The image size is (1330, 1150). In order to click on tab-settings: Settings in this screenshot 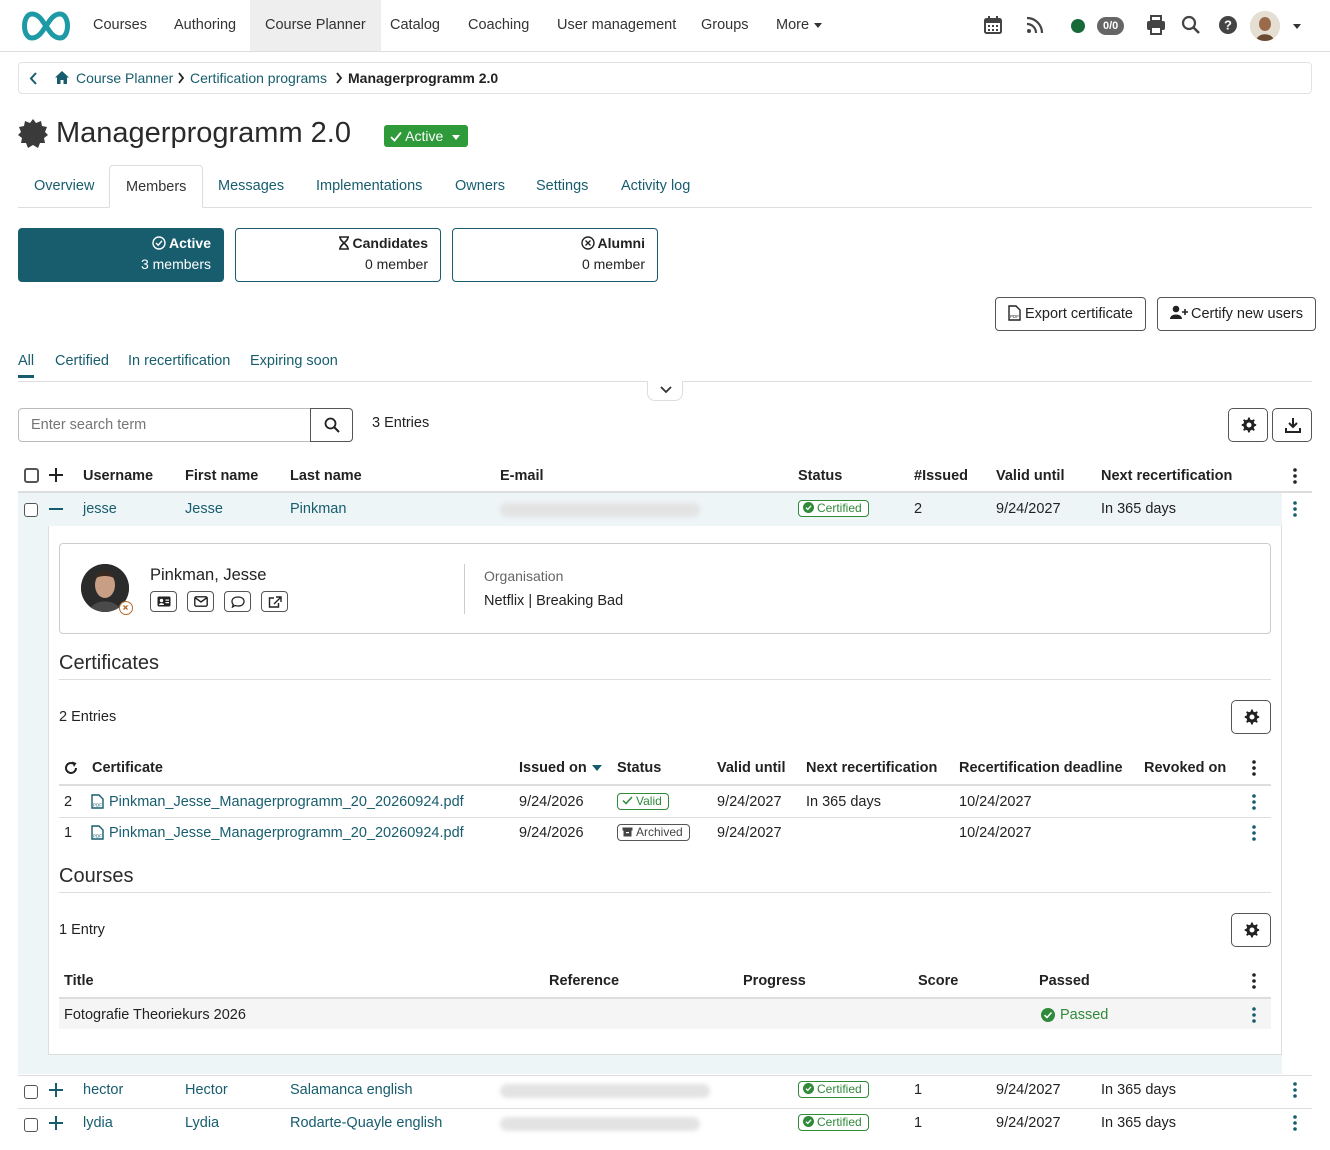, I will do `click(562, 186)`.